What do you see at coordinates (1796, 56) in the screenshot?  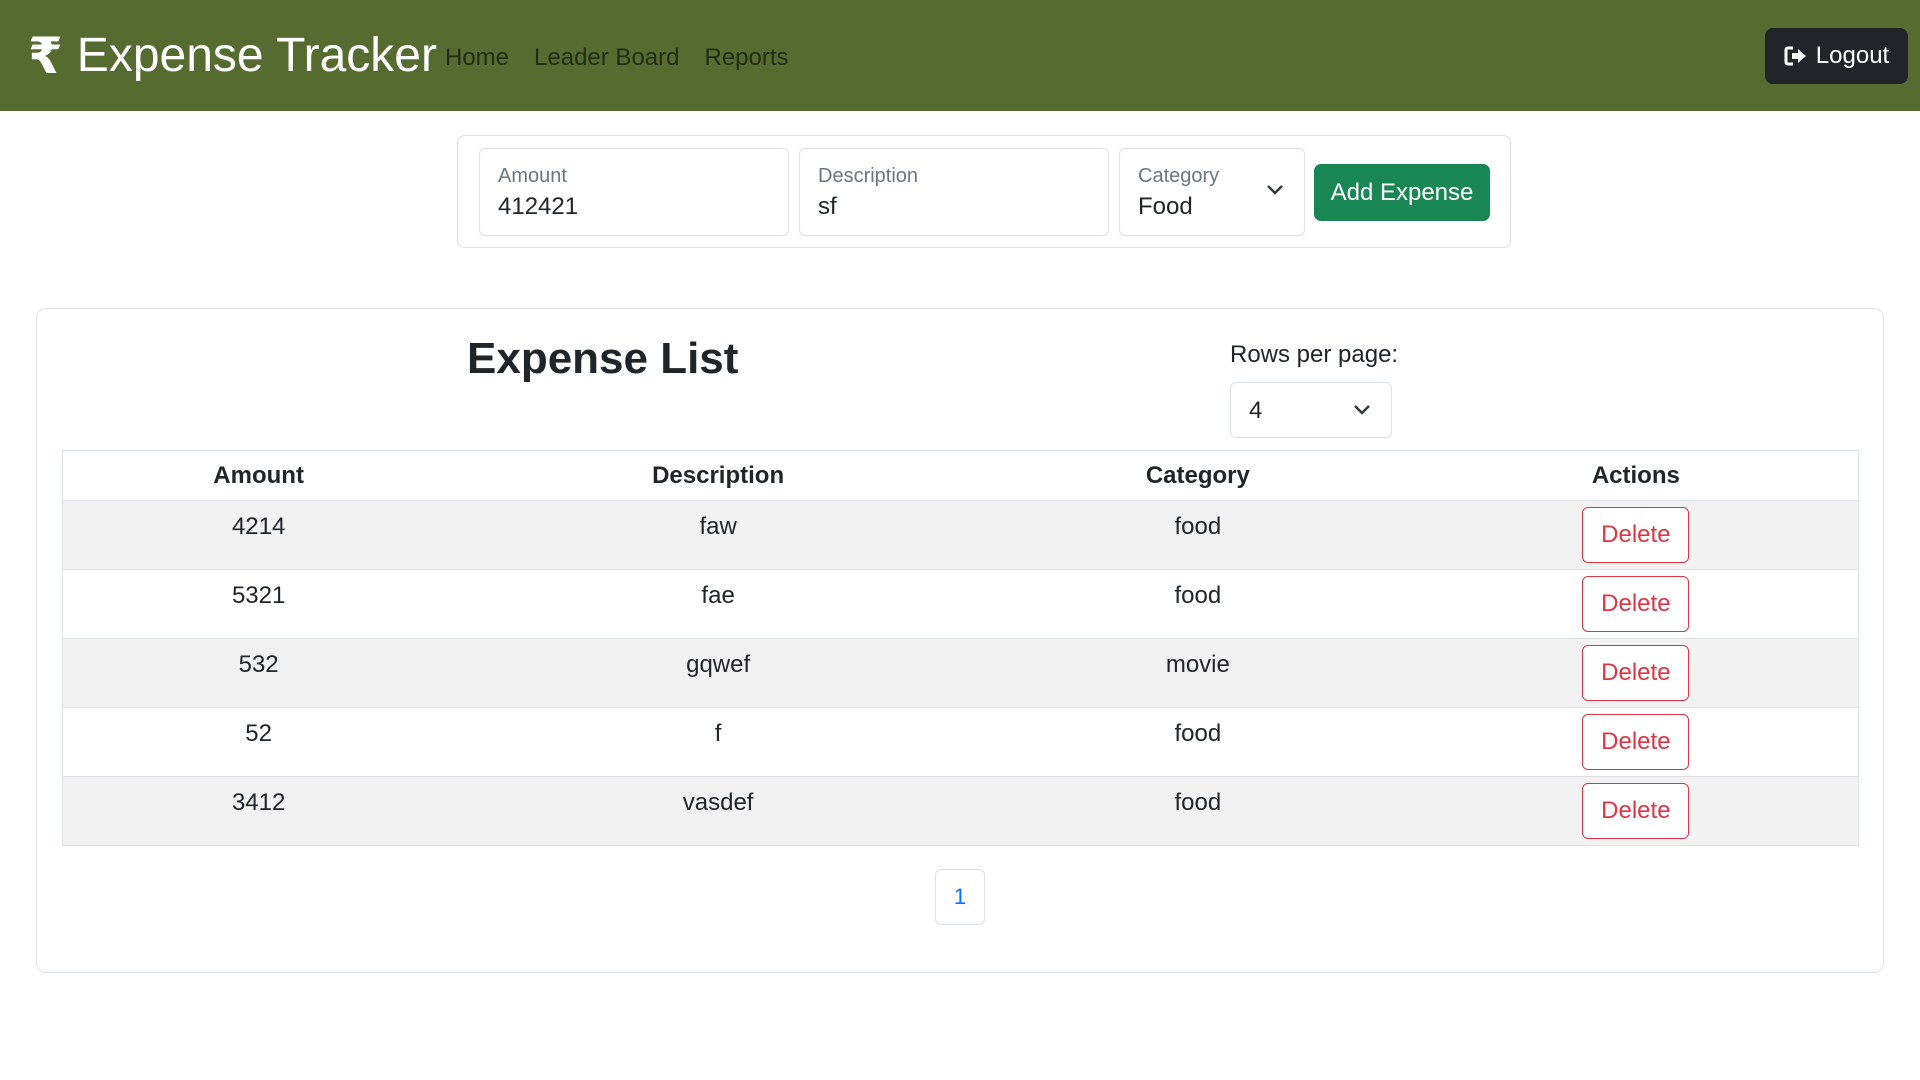 I see `sign-out-icon` at bounding box center [1796, 56].